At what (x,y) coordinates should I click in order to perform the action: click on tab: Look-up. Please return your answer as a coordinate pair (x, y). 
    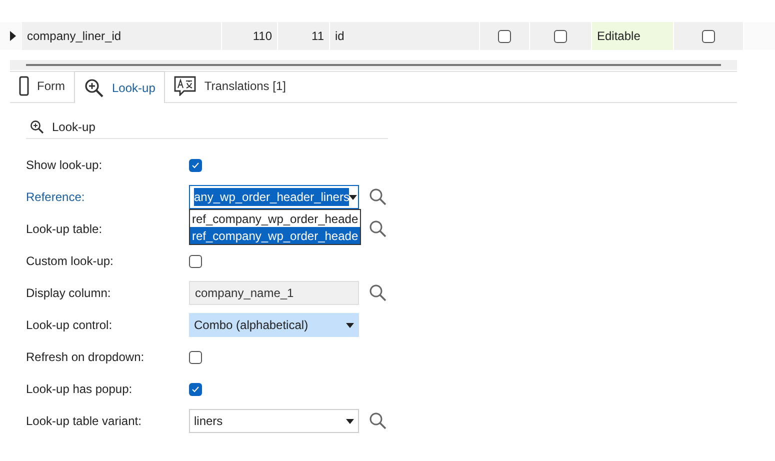
    Looking at the image, I should click on (120, 87).